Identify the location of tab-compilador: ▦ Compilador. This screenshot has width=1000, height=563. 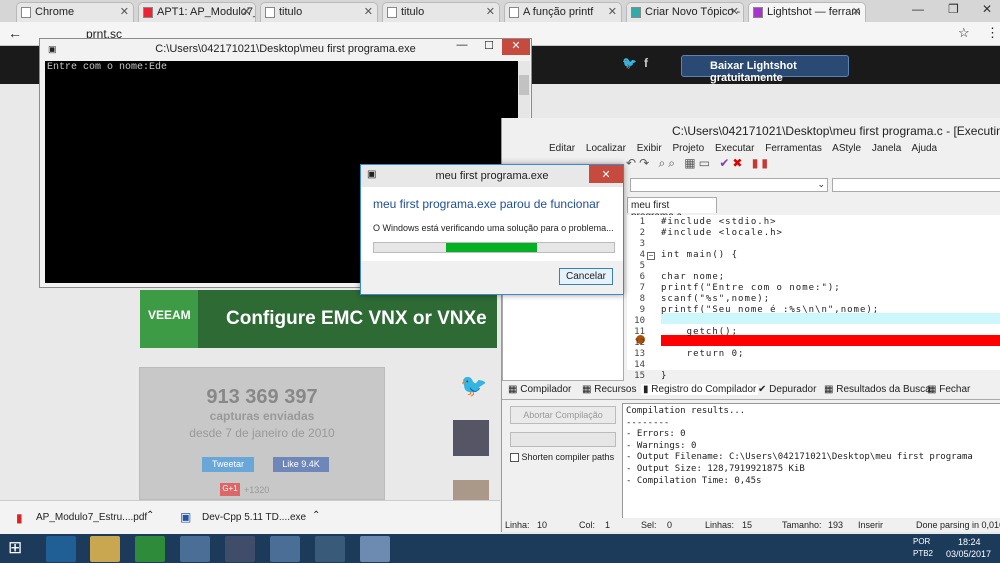
(539, 389).